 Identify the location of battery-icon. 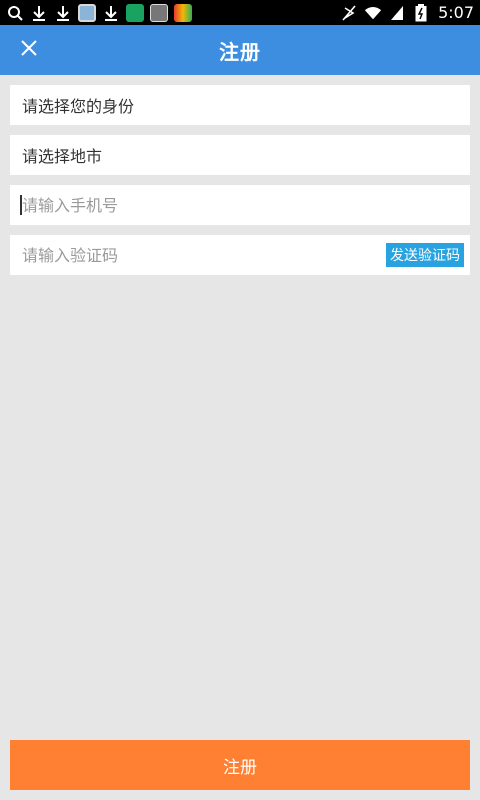
(421, 12).